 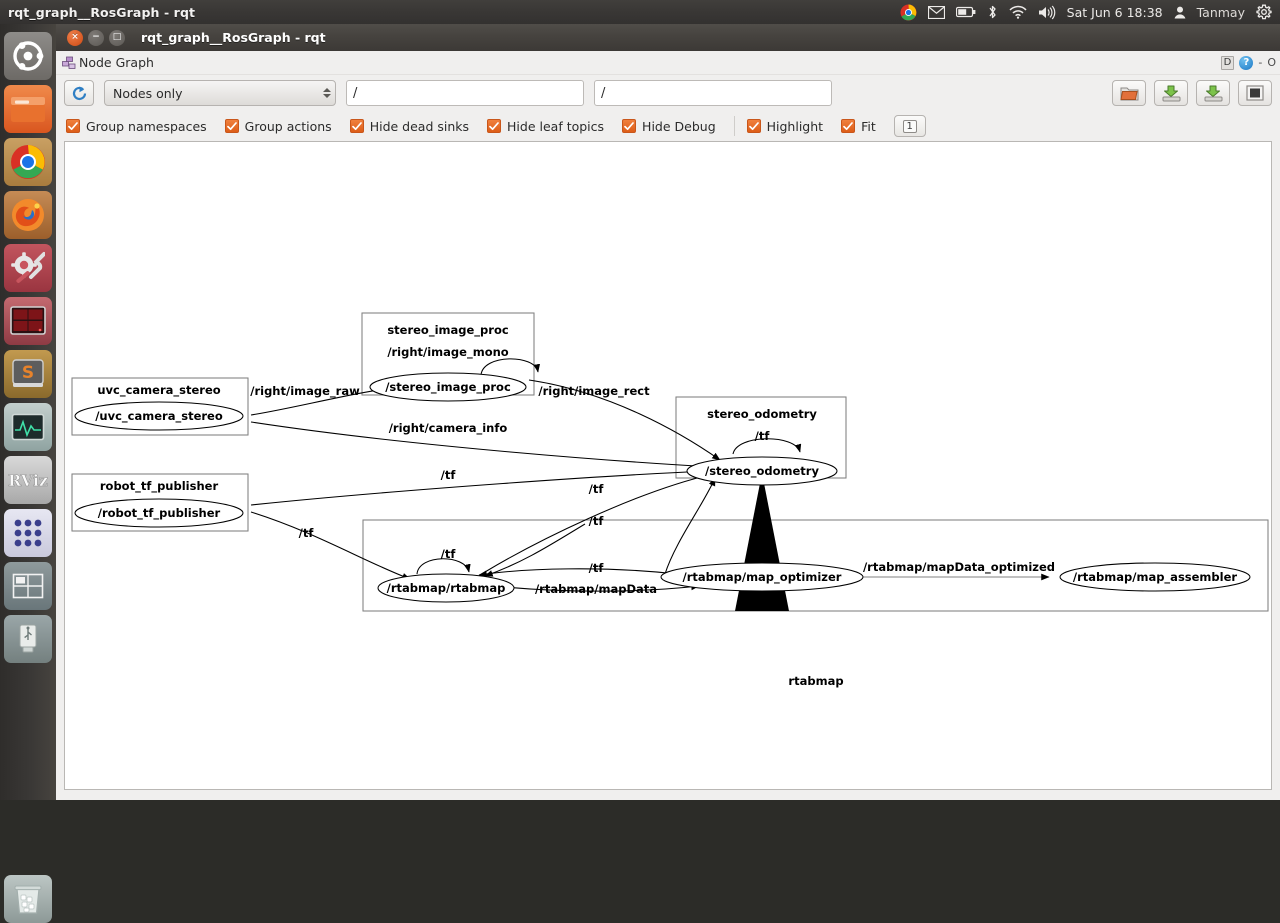 I want to click on ubuntu-logo-icon, so click(x=28, y=56).